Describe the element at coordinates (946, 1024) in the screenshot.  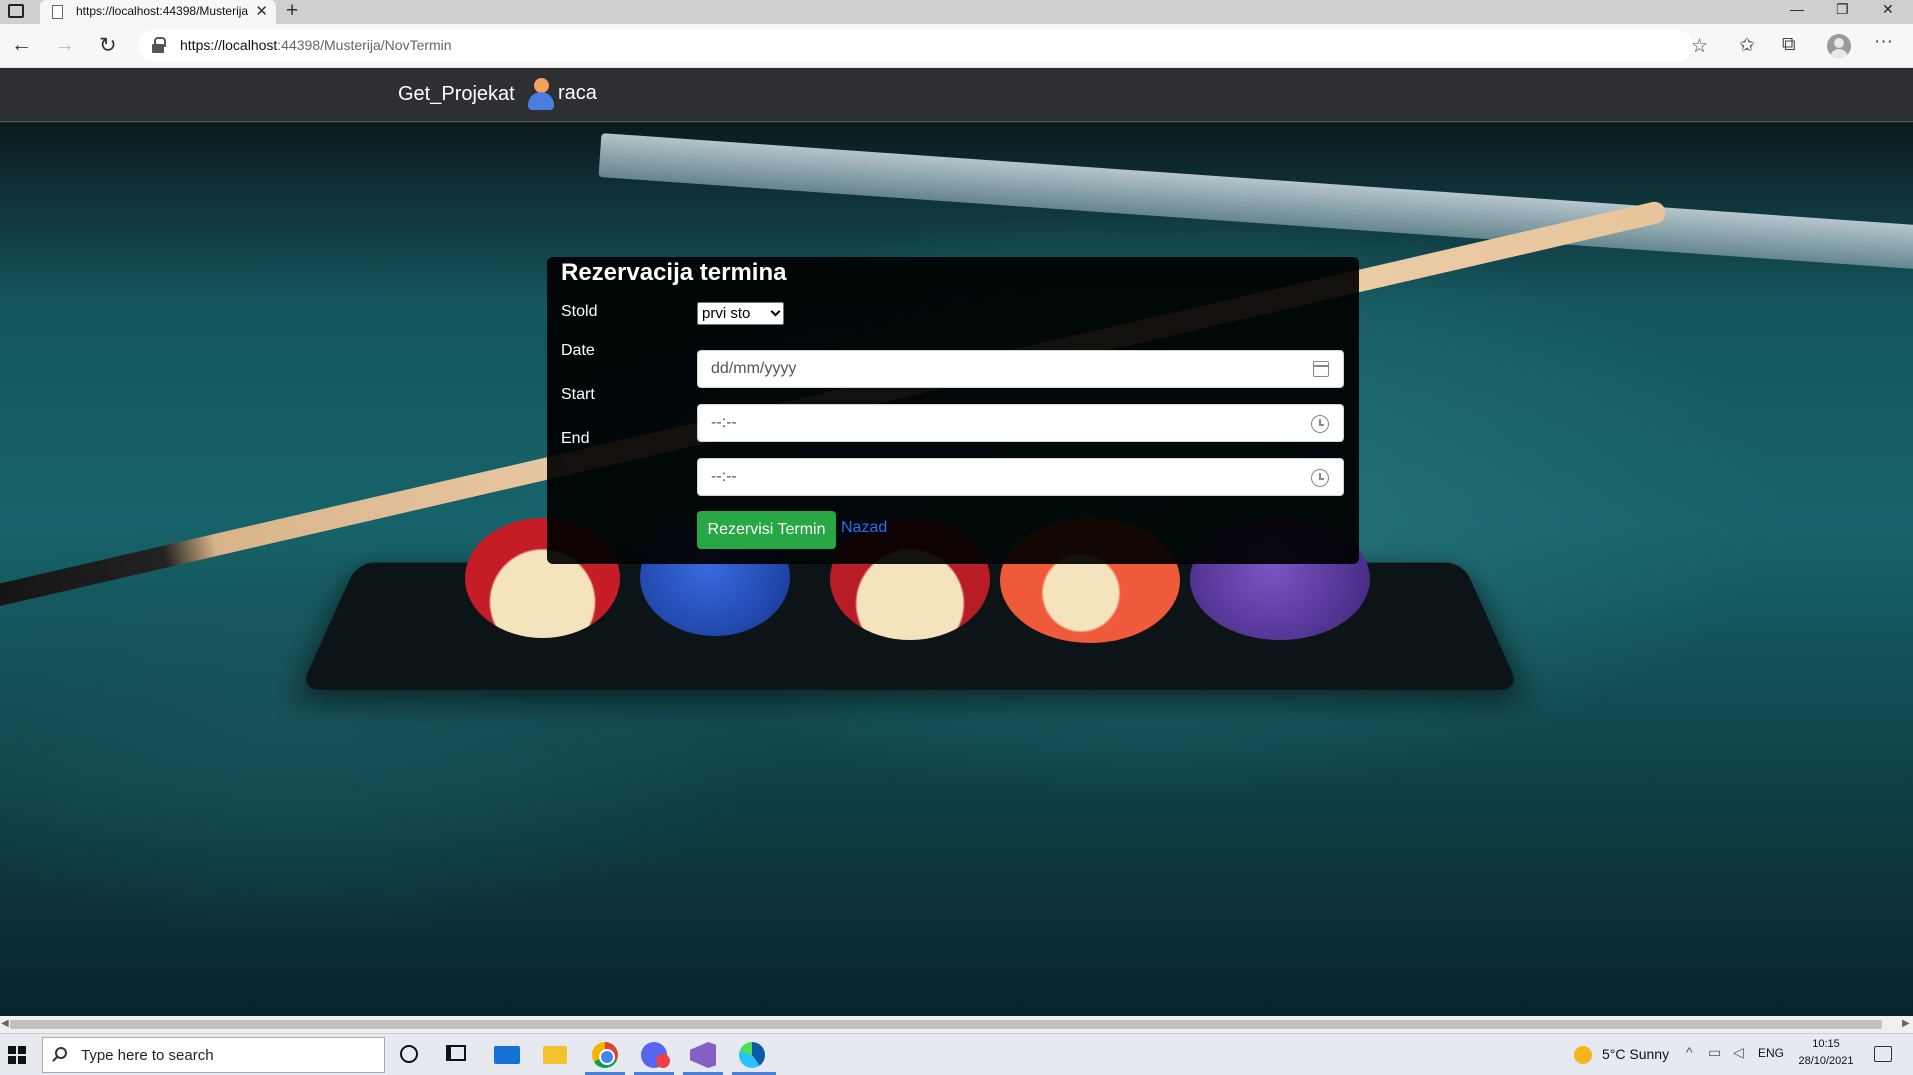
I see `scrollbar-thumb` at that location.